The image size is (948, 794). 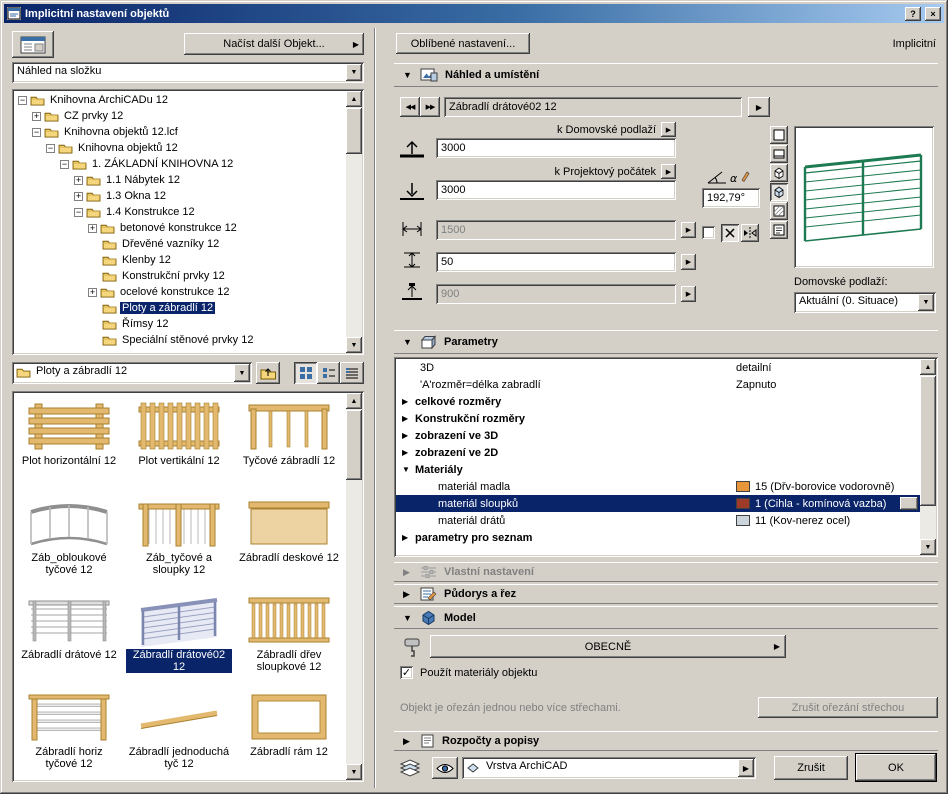 I want to click on library-item: Zábradlí rám 12, so click(x=289, y=732).